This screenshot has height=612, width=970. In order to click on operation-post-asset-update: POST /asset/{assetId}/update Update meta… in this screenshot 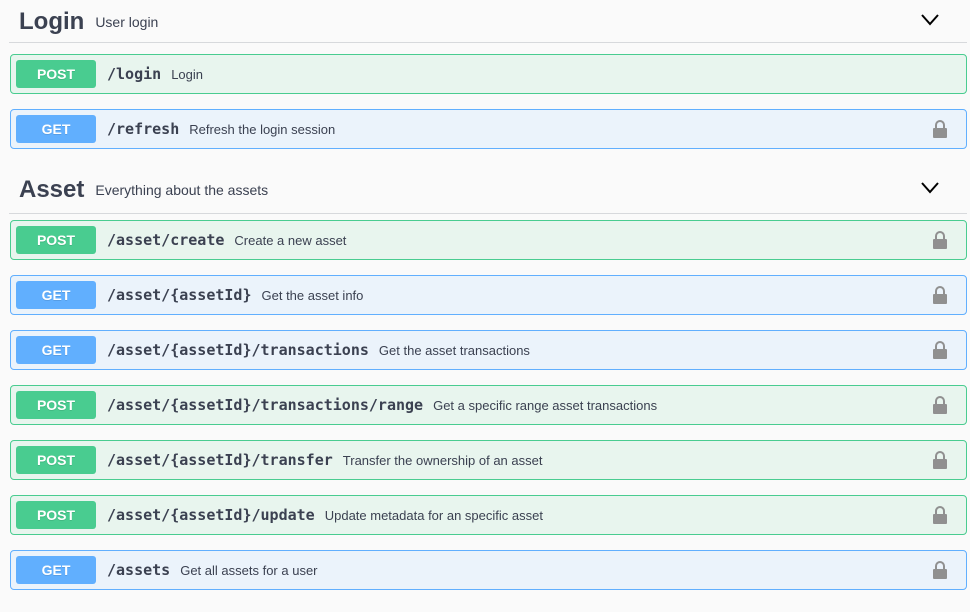, I will do `click(488, 515)`.